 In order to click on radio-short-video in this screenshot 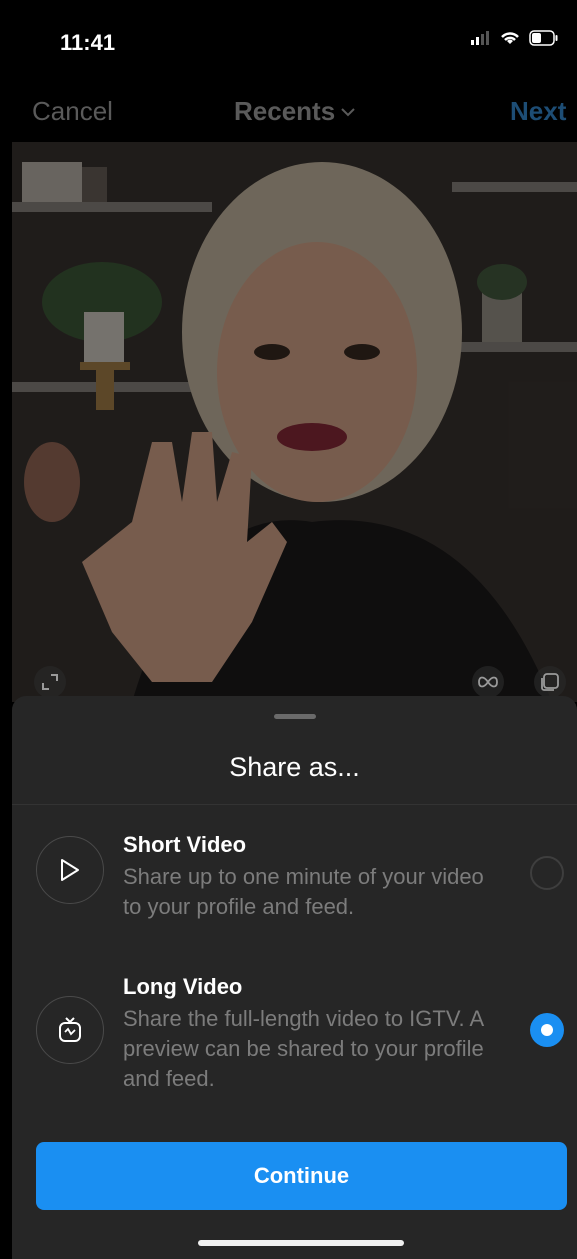, I will do `click(547, 873)`.